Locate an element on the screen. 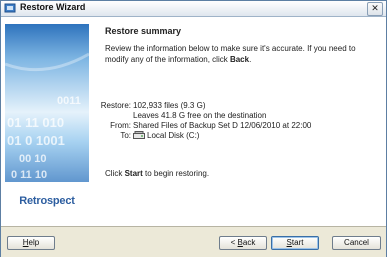 This screenshot has width=387, height=257. leaves-row: Leaves 41.8 G free on the destination is located at coordinates (240, 116).